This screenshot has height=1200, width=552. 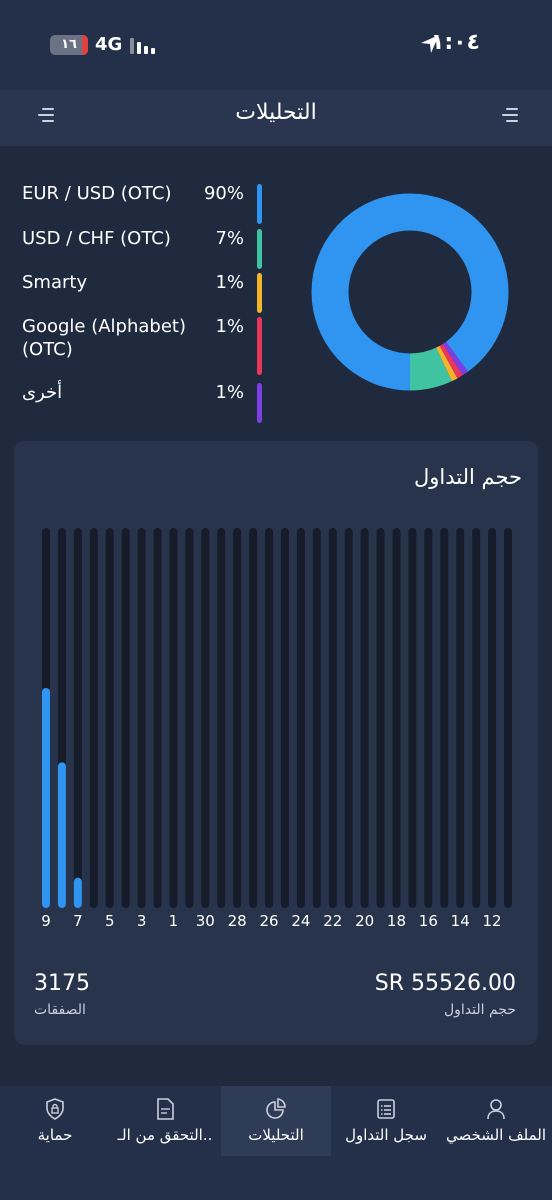 I want to click on nav-label: التحقق من الـ.., so click(x=165, y=1135).